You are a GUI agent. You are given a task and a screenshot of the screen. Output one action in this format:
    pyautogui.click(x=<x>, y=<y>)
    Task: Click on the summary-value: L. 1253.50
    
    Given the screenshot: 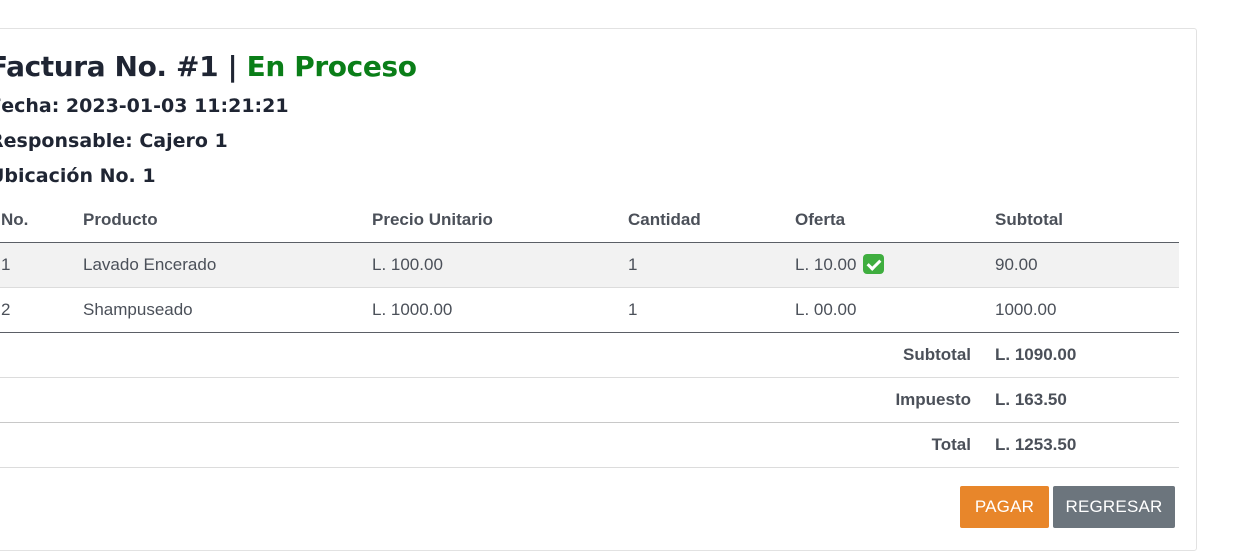 What is the action you would take?
    pyautogui.click(x=1081, y=445)
    